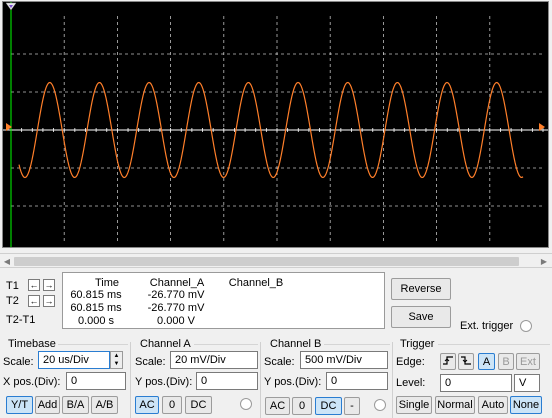  Describe the element at coordinates (47, 405) in the screenshot. I see `mode-add-button: Add` at that location.